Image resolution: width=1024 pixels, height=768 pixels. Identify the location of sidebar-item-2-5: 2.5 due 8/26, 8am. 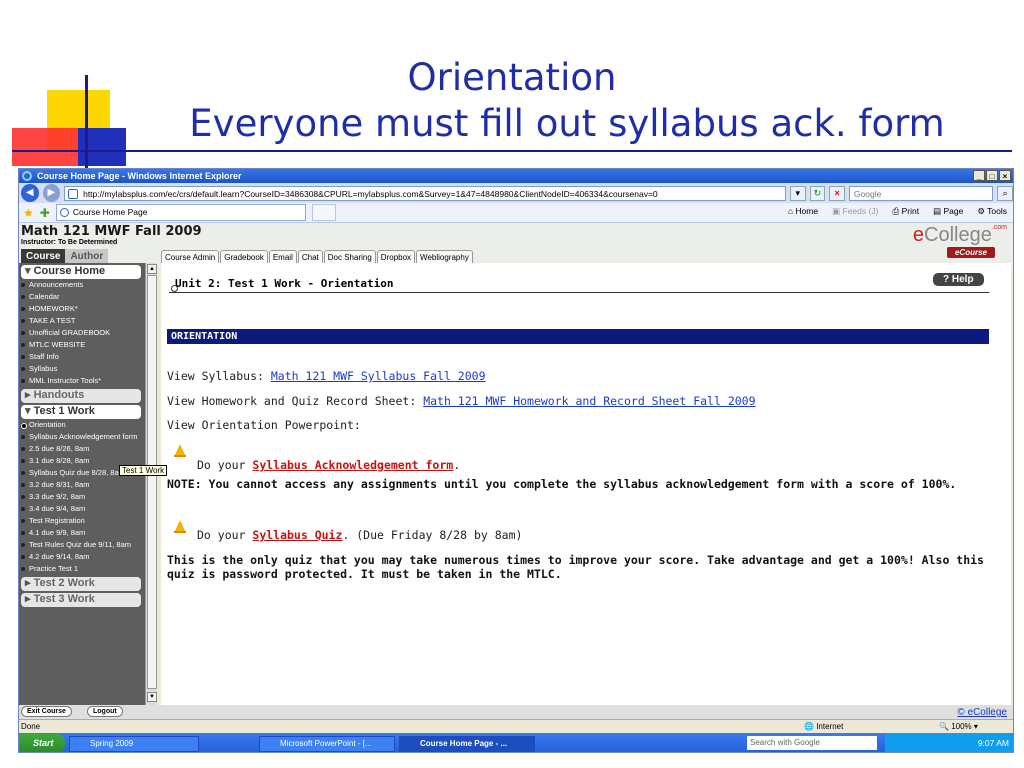
(81, 449).